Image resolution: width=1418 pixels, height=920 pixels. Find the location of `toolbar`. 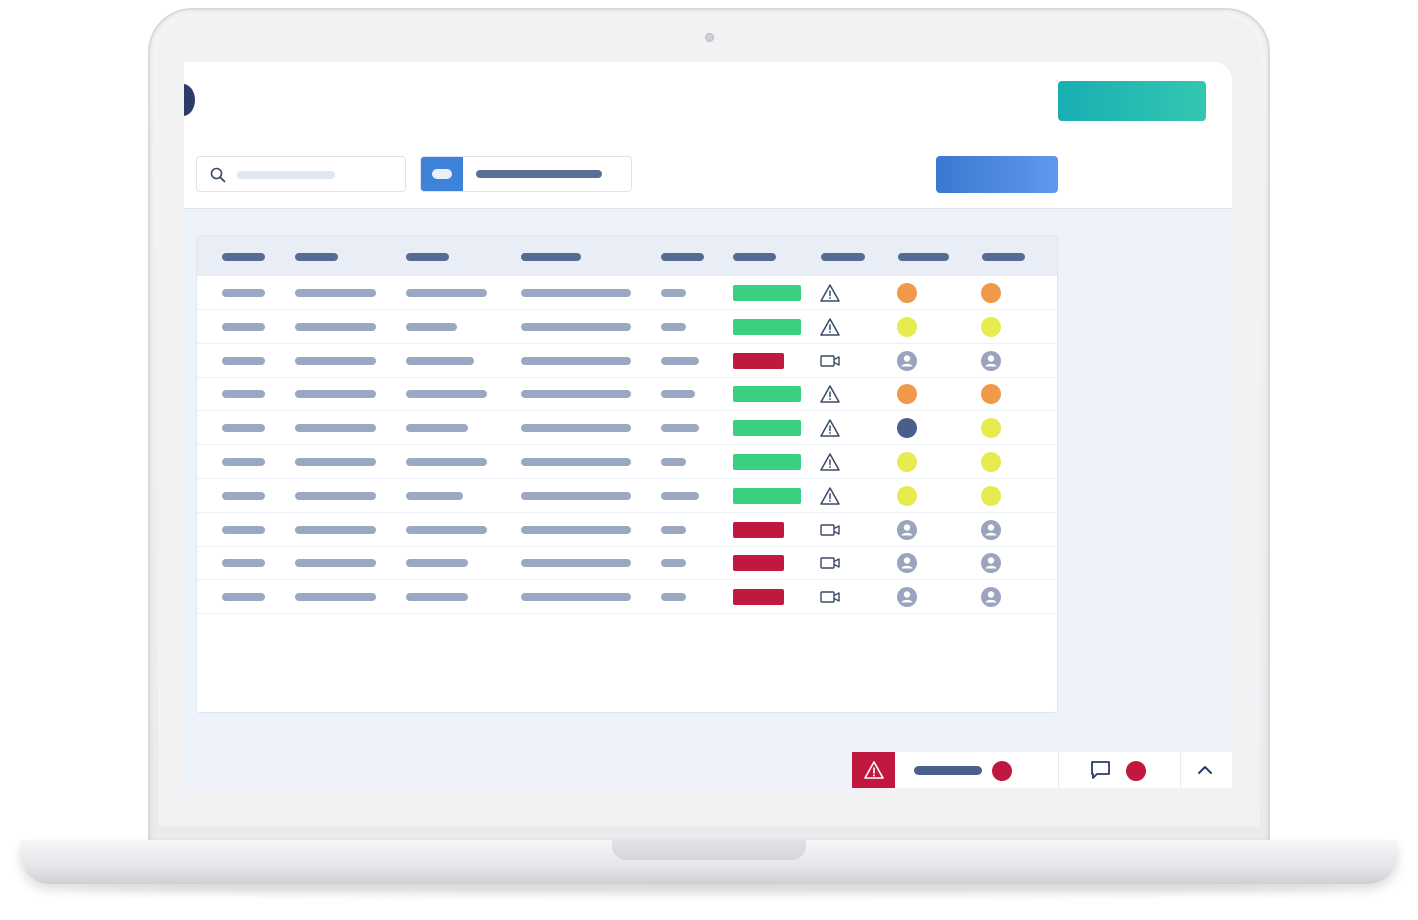

toolbar is located at coordinates (708, 174).